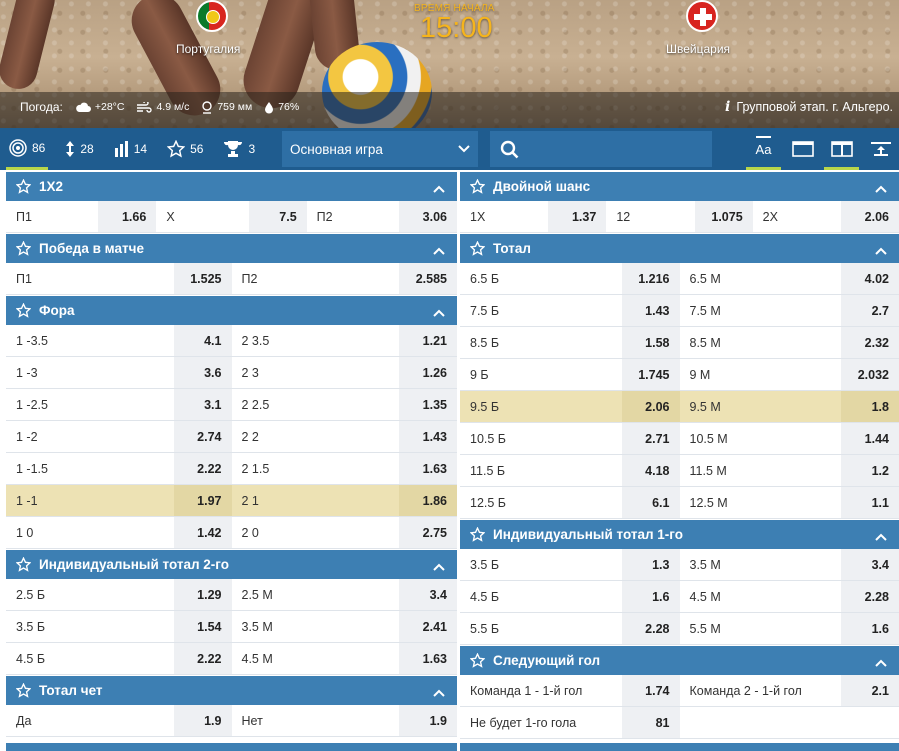 Image resolution: width=899 pixels, height=751 pixels. I want to click on outcome-label: Не будет 1-го гола, so click(541, 722).